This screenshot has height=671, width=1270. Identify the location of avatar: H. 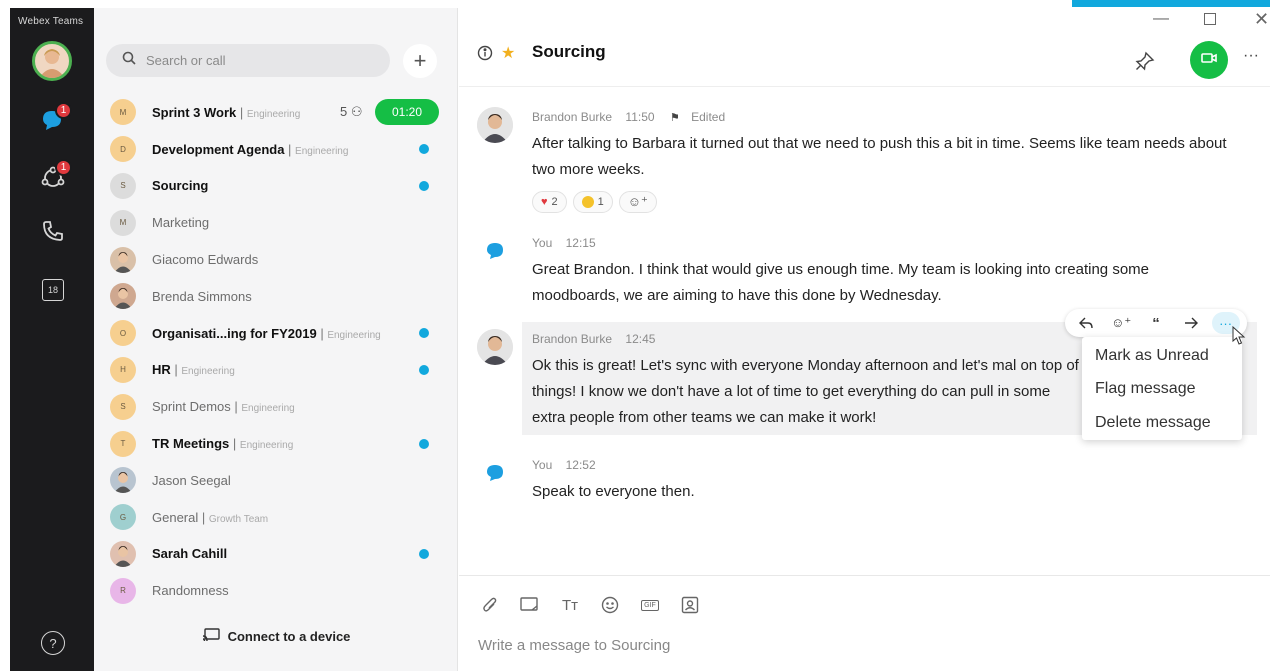
(123, 369).